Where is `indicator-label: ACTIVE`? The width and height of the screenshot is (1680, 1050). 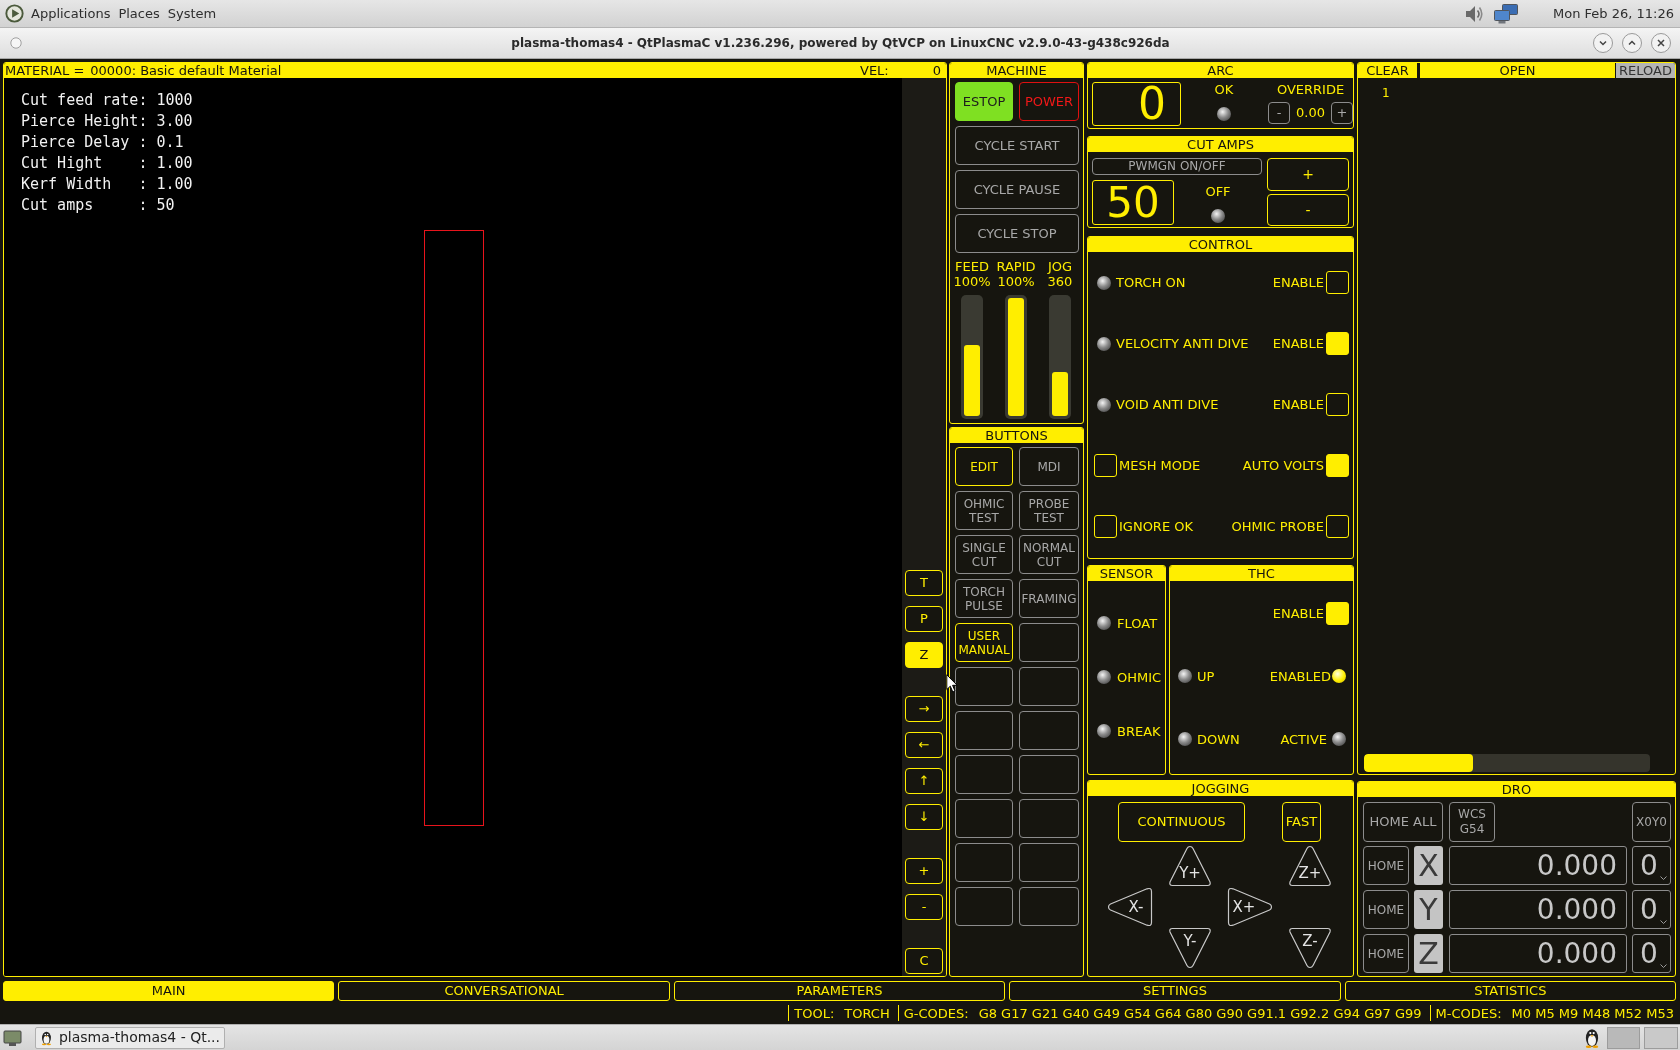 indicator-label: ACTIVE is located at coordinates (1303, 739).